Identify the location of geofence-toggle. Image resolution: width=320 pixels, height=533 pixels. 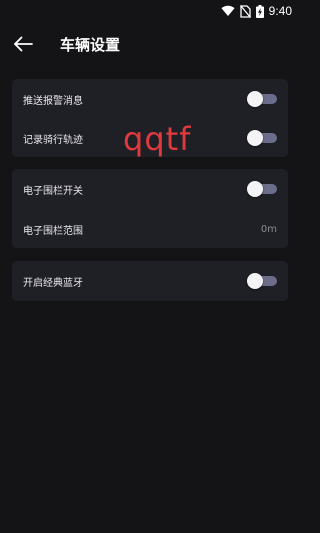
(262, 189).